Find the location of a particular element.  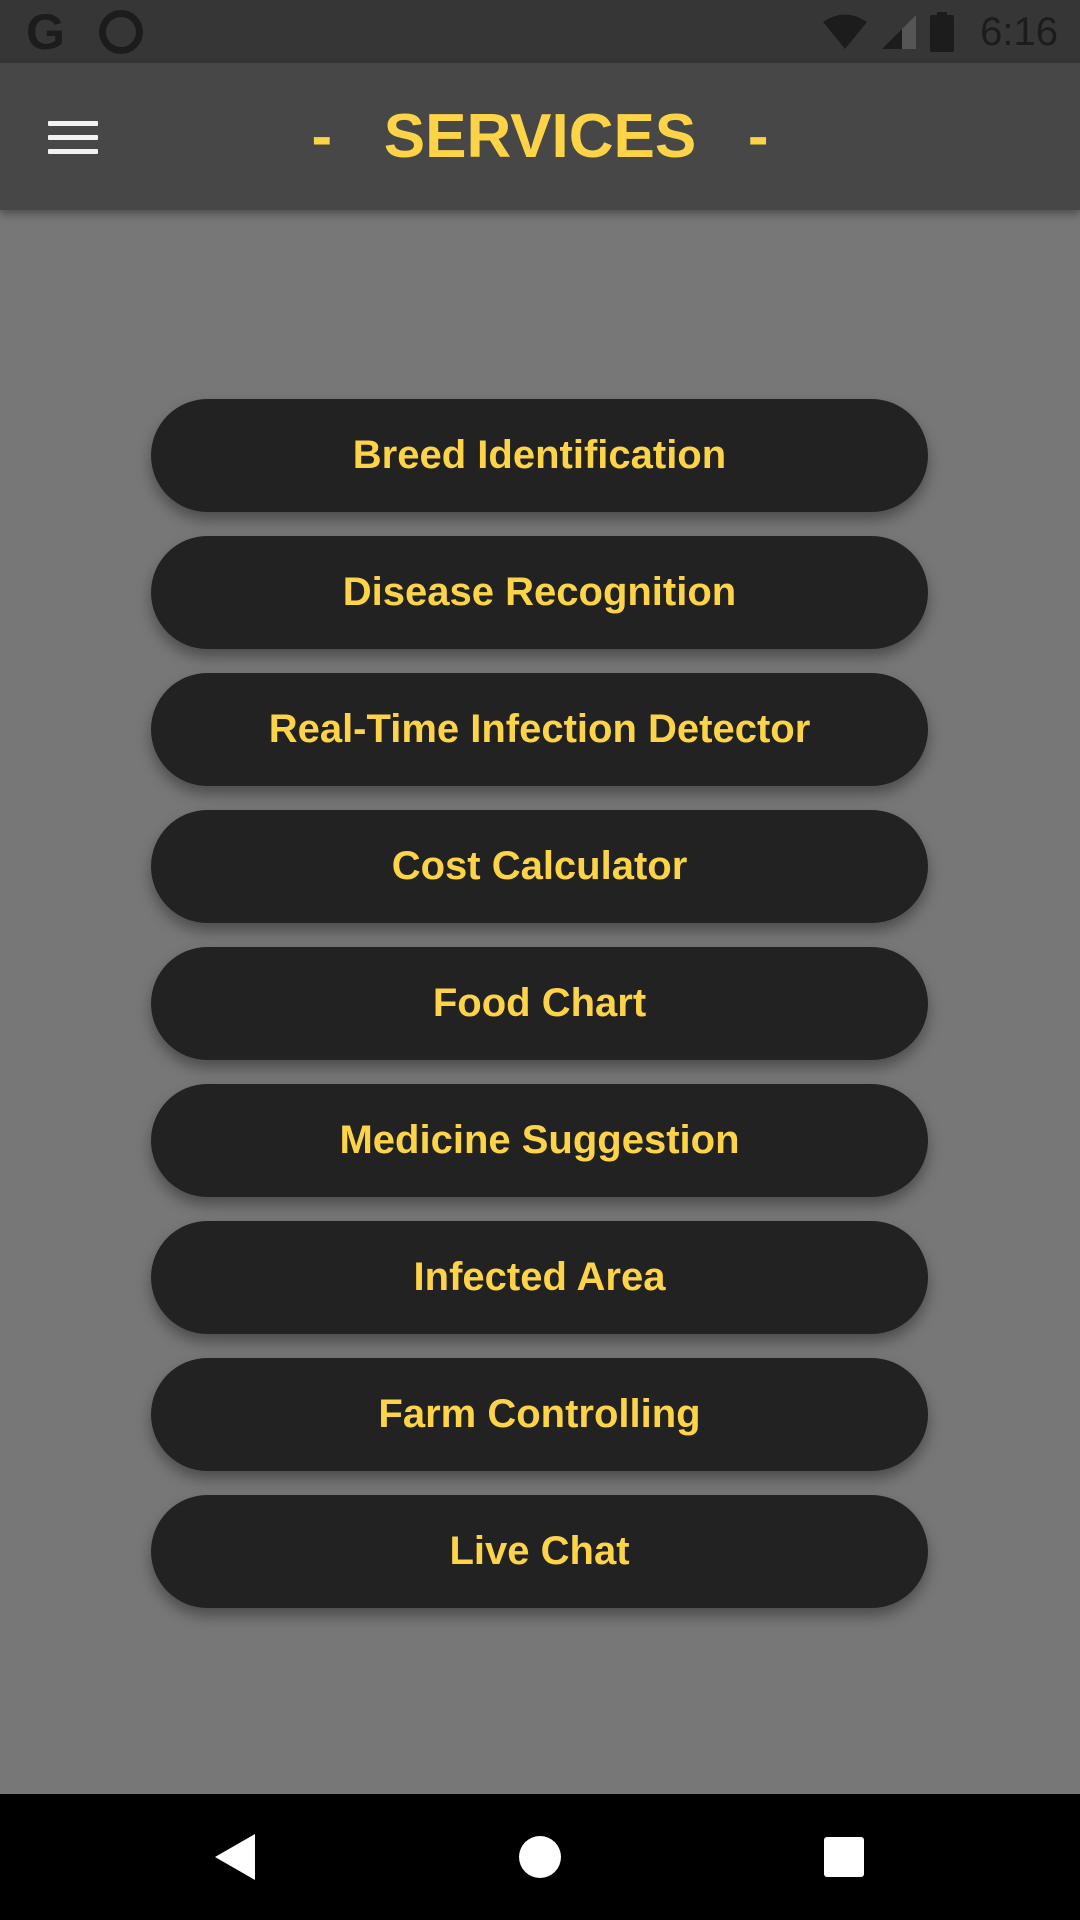

page-title: - SERVICES - is located at coordinates (540, 136).